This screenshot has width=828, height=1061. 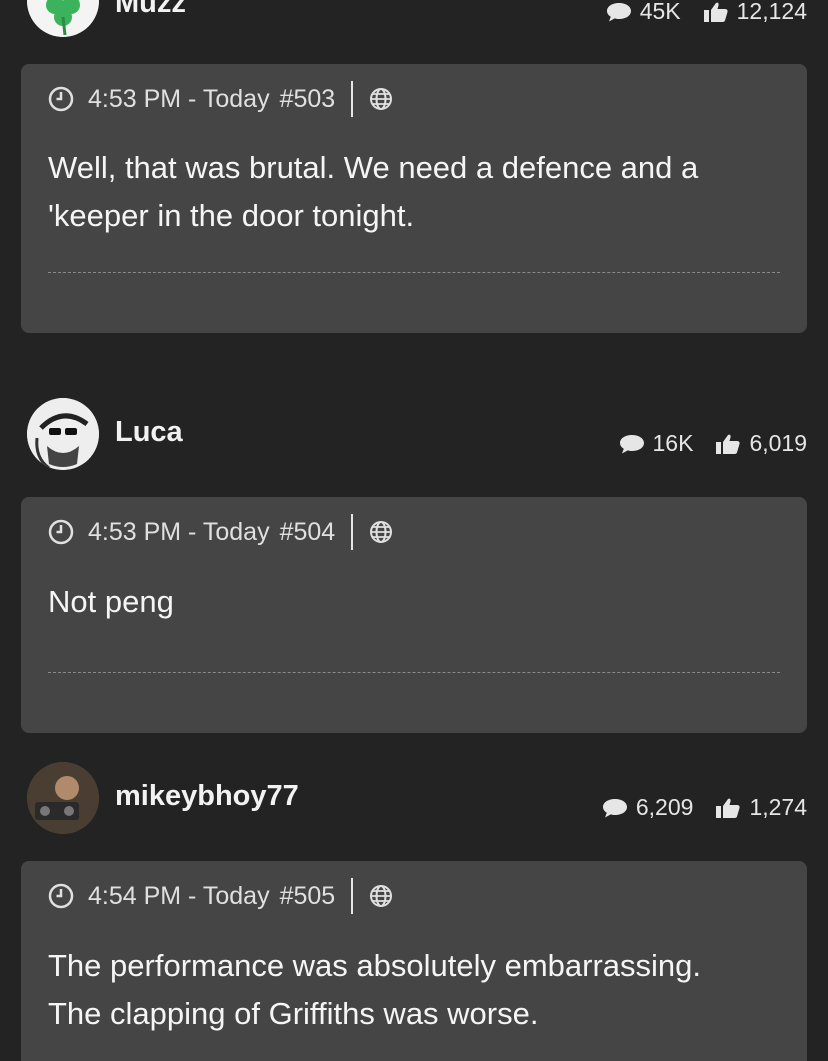 What do you see at coordinates (771, 12) in the screenshot?
I see `like-count: 12,124` at bounding box center [771, 12].